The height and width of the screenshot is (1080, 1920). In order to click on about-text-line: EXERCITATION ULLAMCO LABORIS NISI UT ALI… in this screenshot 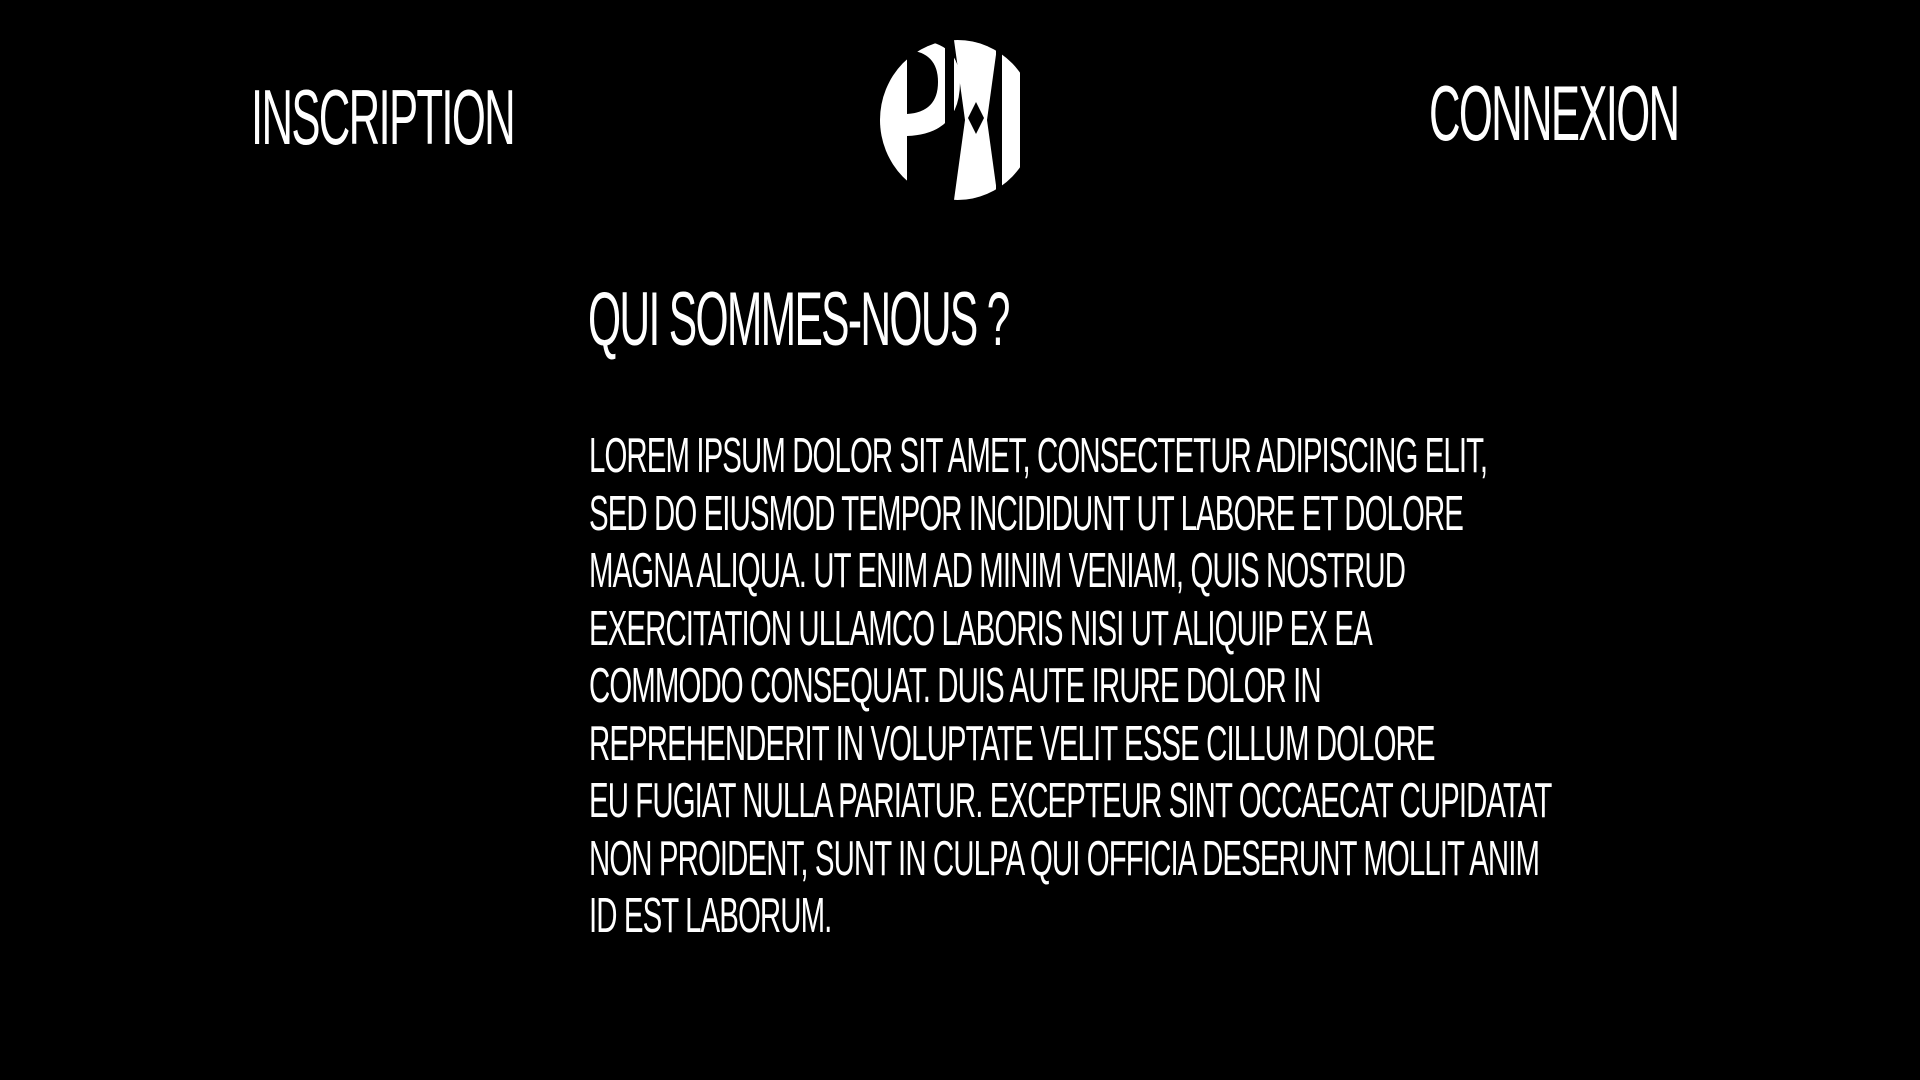, I will do `click(981, 628)`.